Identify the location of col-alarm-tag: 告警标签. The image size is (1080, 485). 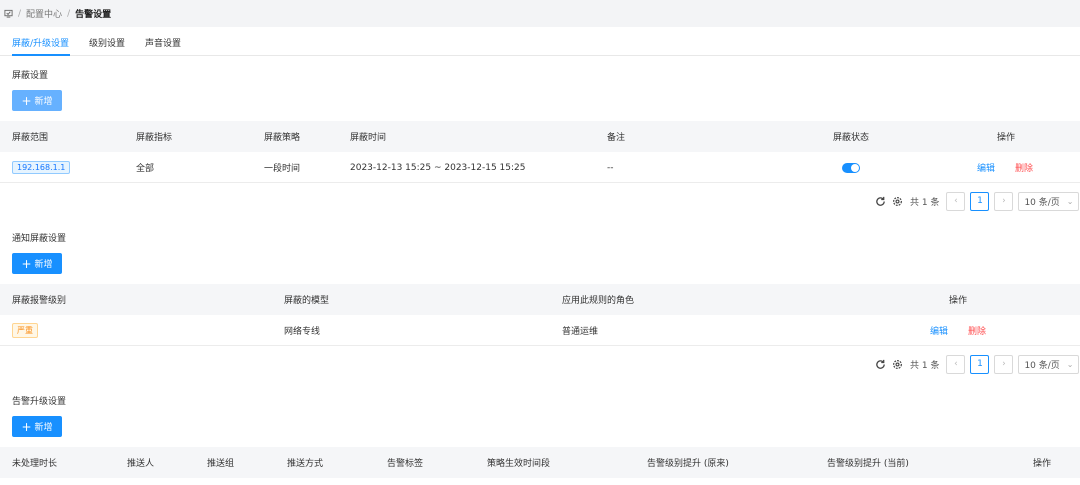
(405, 464).